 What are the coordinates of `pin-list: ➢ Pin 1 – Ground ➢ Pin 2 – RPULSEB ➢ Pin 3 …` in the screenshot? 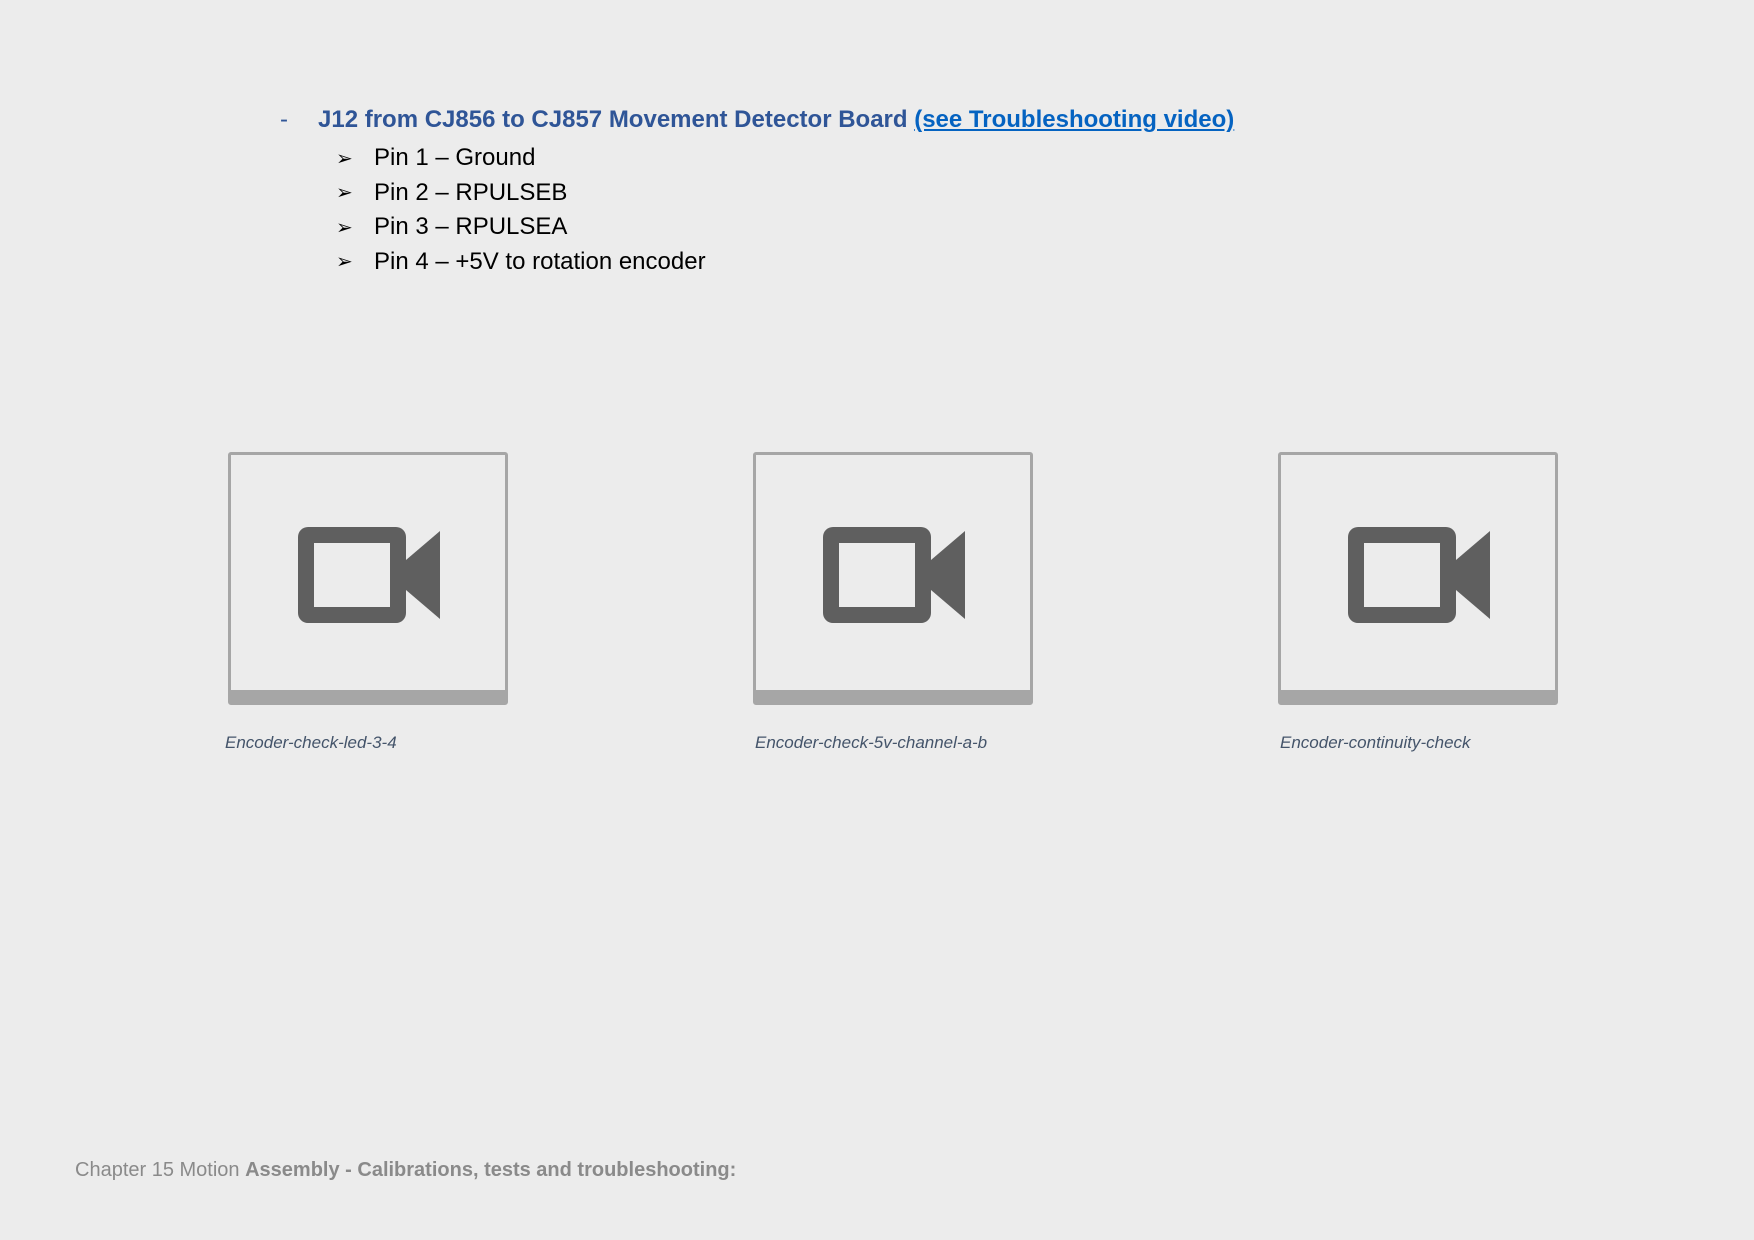 It's located at (521, 210).